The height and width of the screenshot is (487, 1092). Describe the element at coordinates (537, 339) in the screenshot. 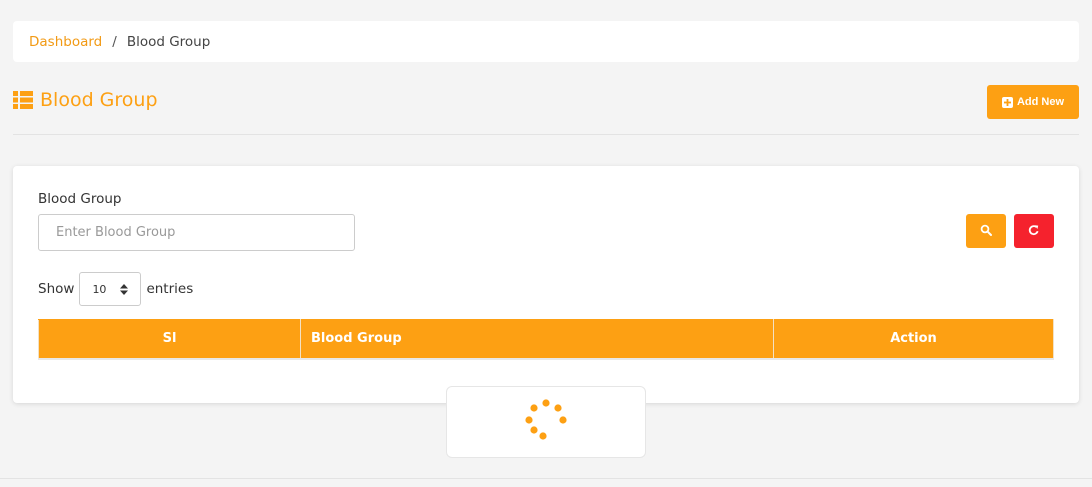

I see `column-header-blood-group: Blood Group` at that location.